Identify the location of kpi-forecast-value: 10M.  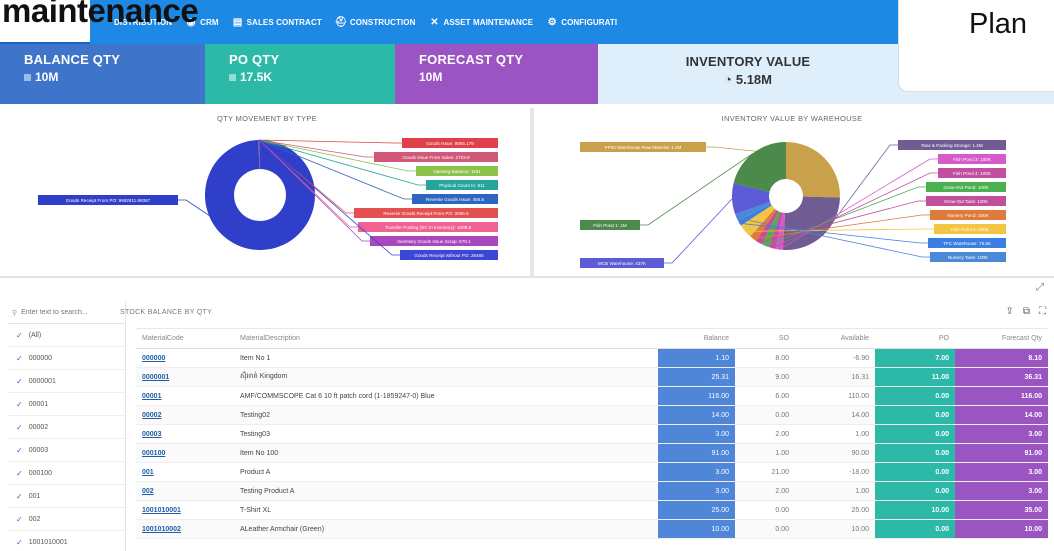
(431, 77).